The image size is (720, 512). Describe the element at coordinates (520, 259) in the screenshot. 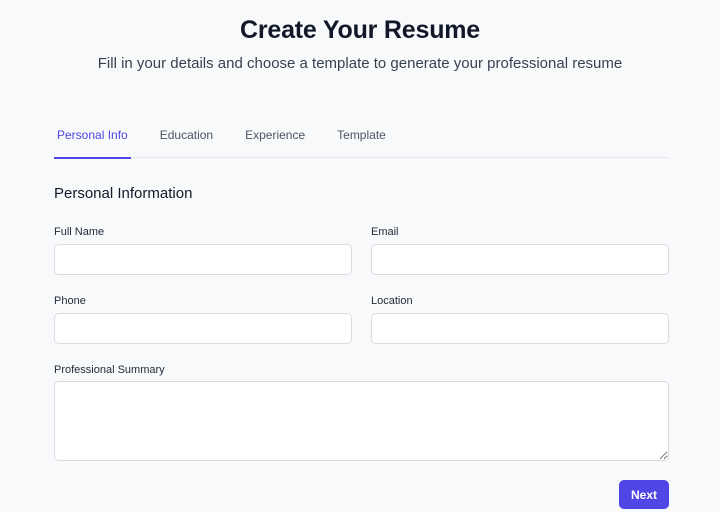

I see `email-field` at that location.